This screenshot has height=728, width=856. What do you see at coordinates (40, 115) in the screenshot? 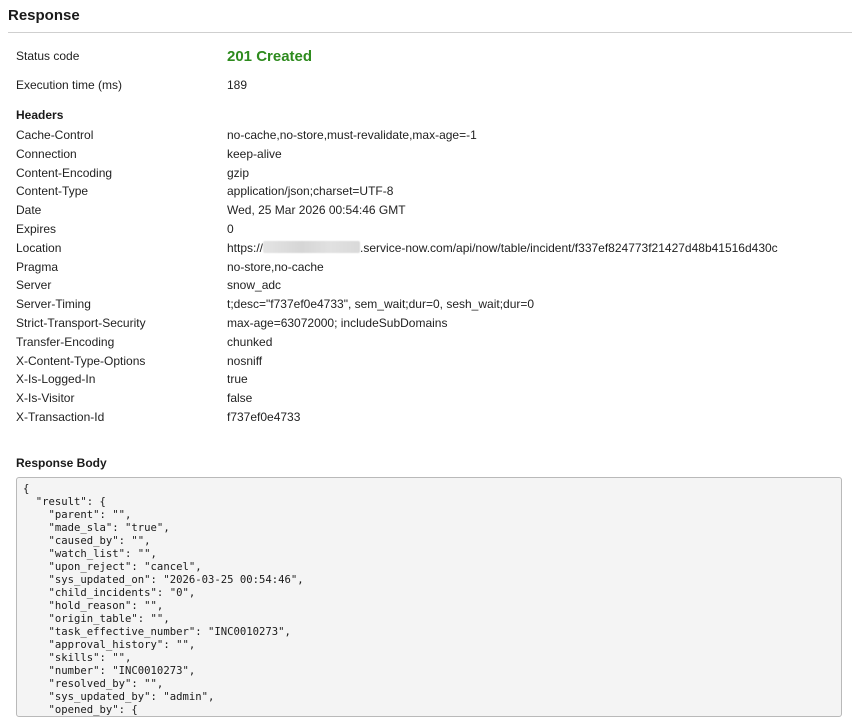
I see `headers-heading: Headers` at bounding box center [40, 115].